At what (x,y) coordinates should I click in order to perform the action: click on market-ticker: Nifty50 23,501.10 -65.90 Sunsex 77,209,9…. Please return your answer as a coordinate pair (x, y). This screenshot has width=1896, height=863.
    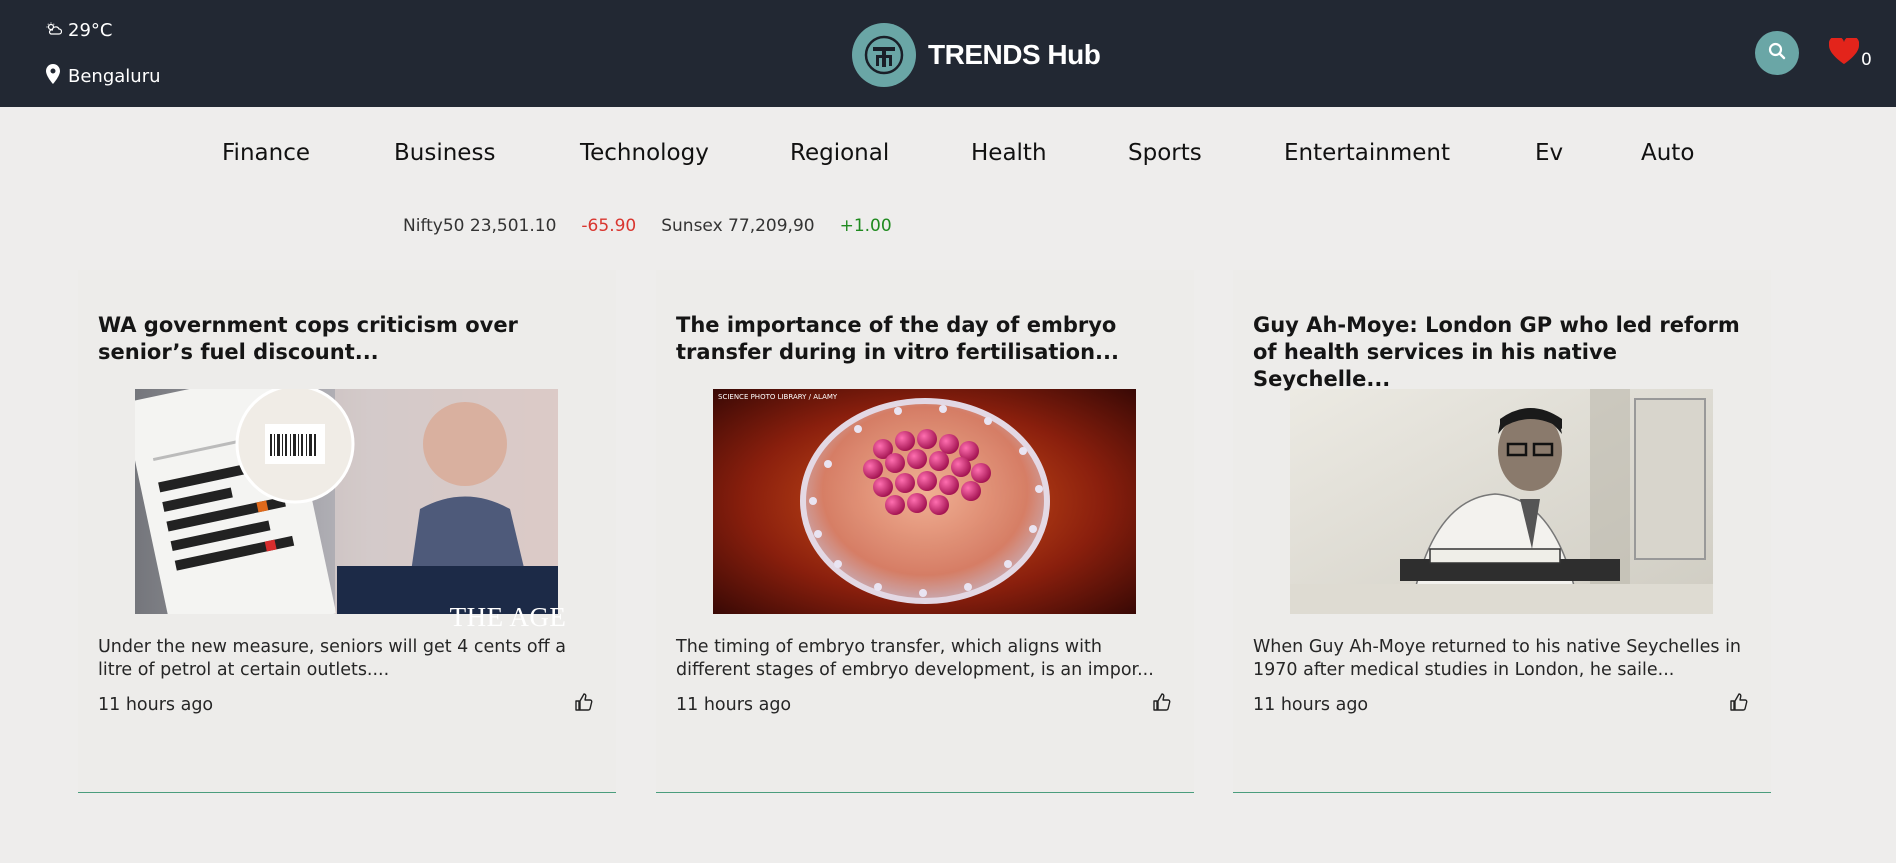
    Looking at the image, I should click on (647, 226).